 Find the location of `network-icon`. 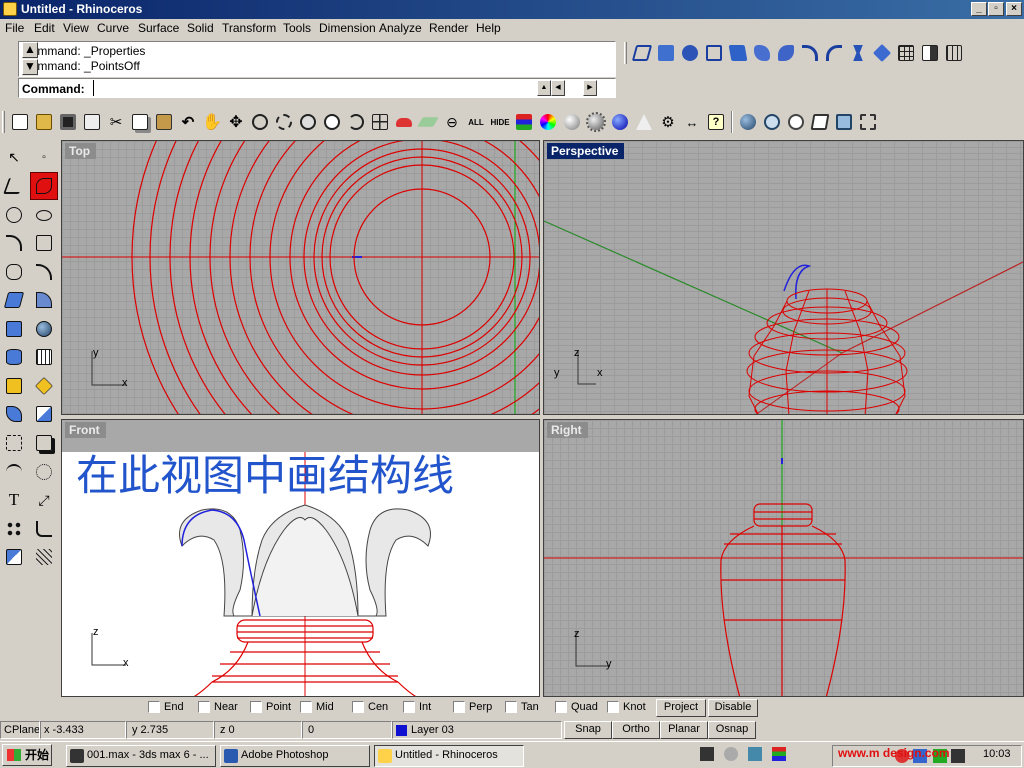

network-icon is located at coordinates (755, 754).